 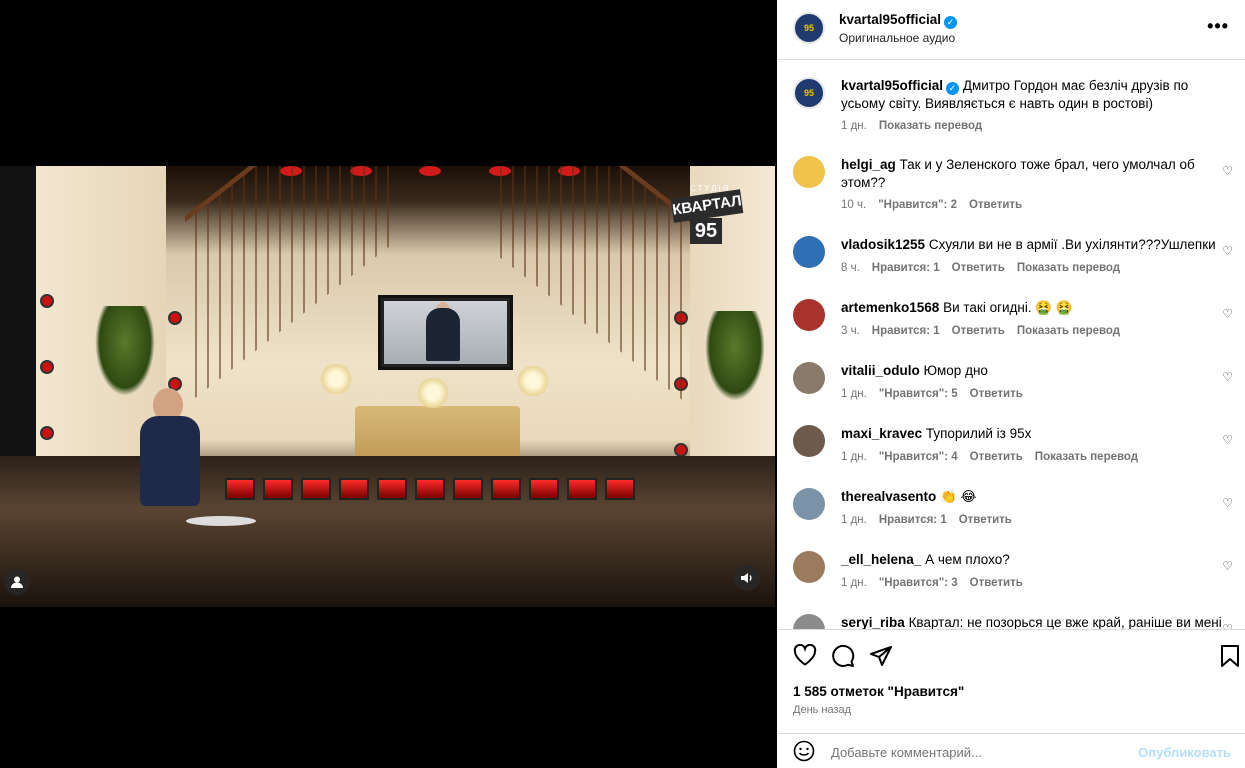 I want to click on comment-text-block: artemenko1568 Ви такі огидні. 🤮 🤮, so click(x=1031, y=308).